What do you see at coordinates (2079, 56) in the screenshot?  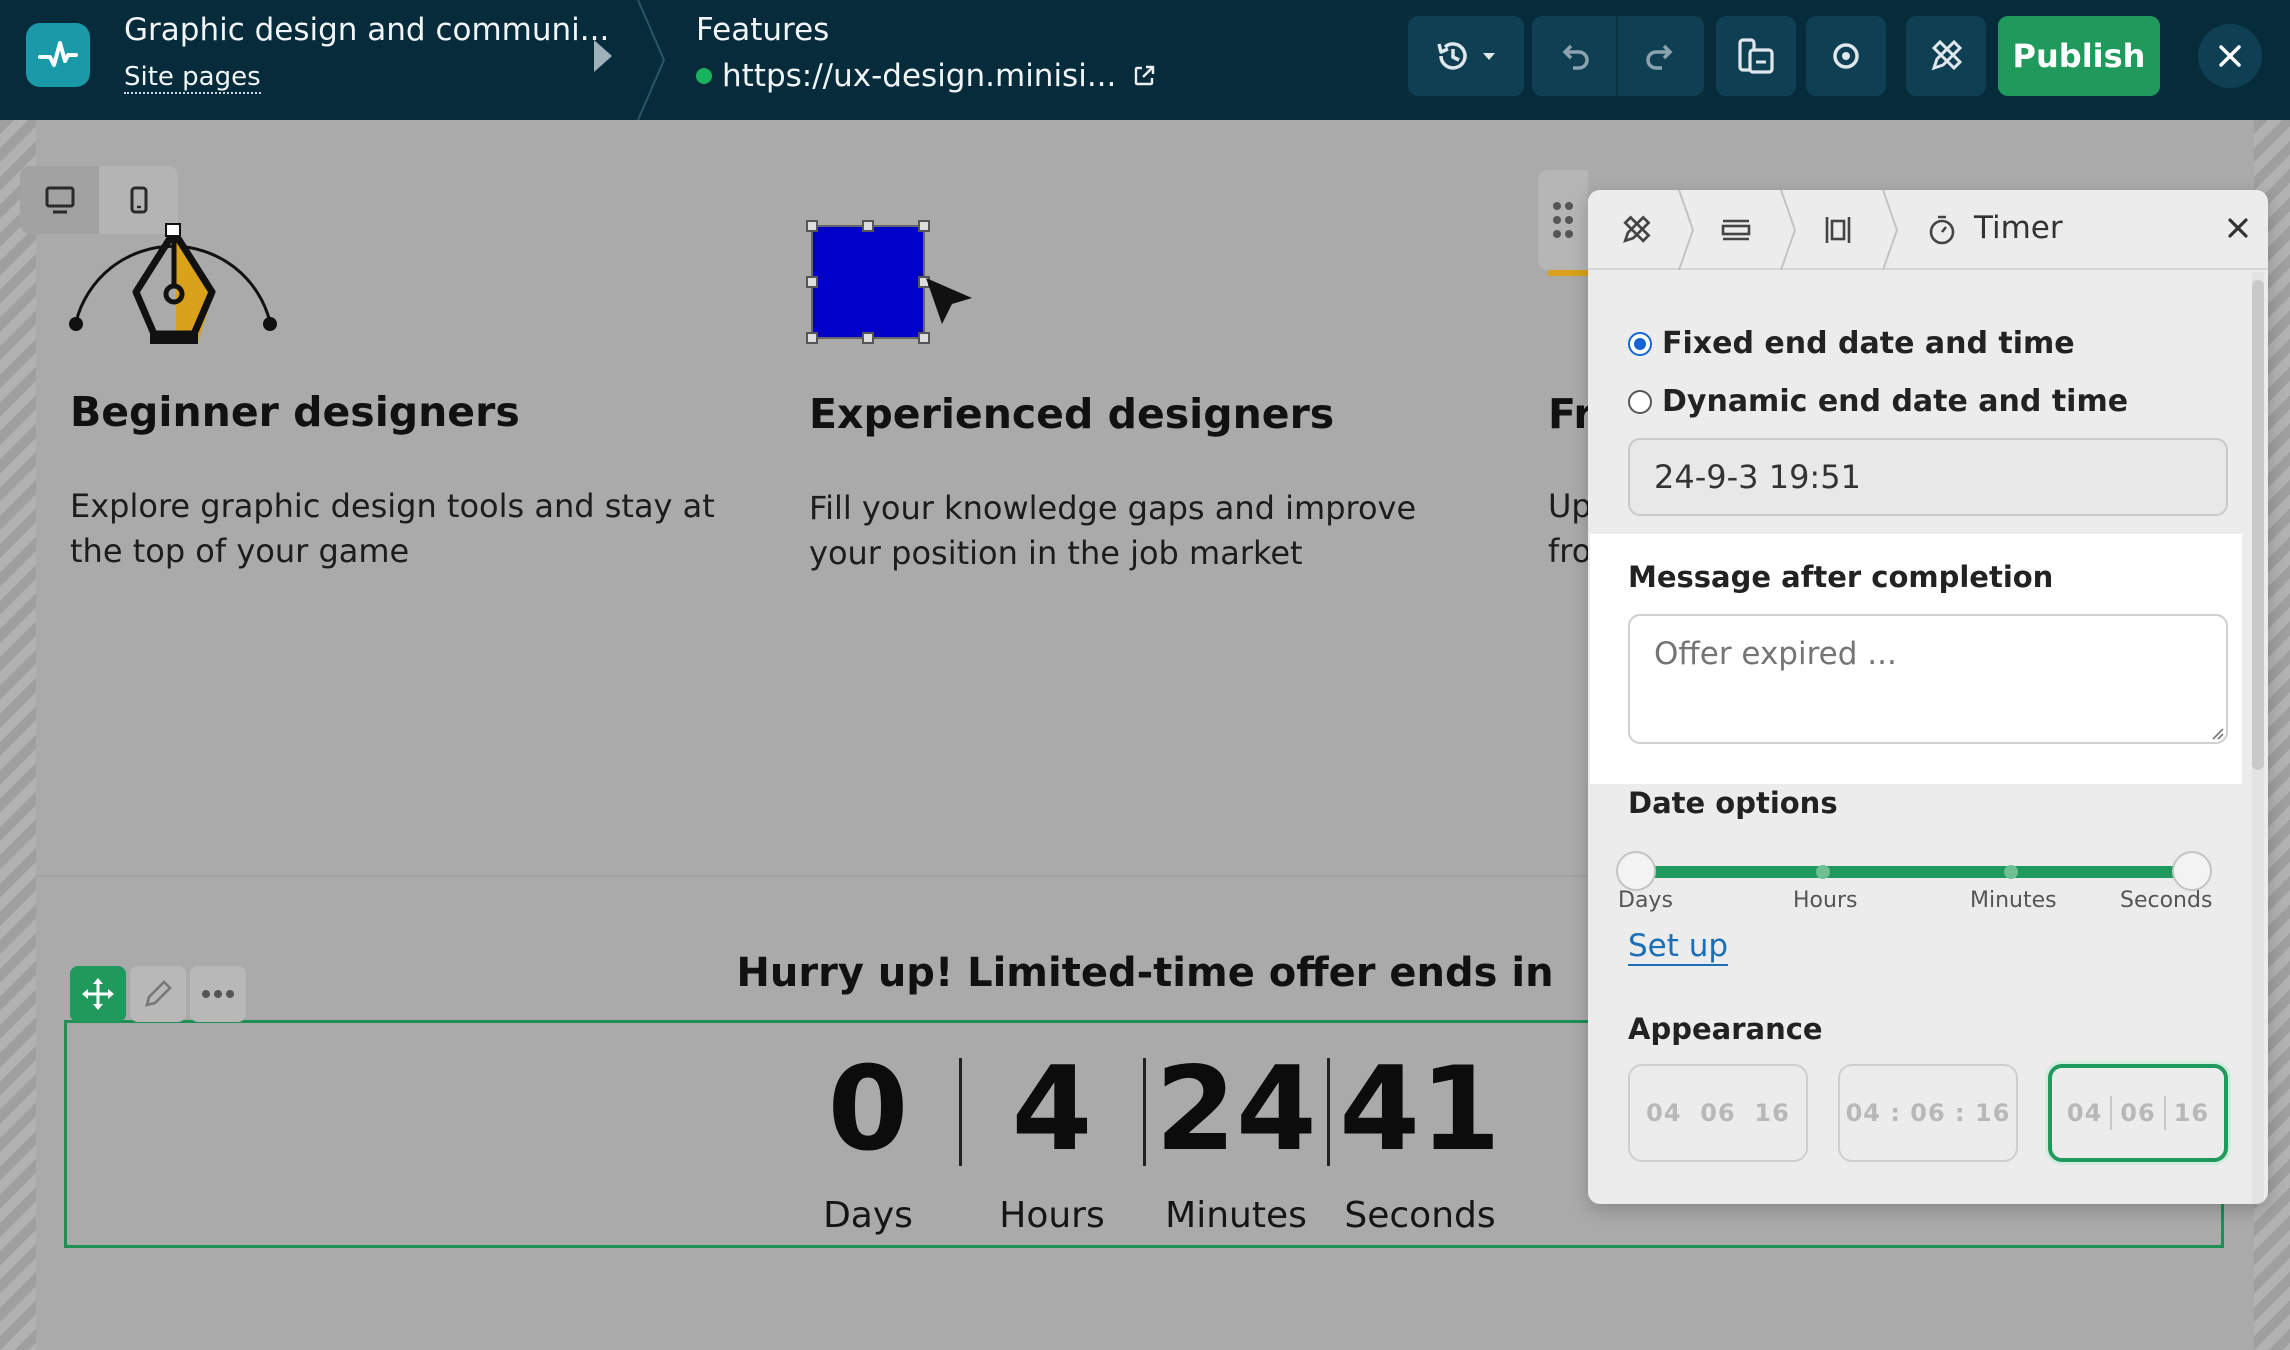 I see `publish-button: Publish` at bounding box center [2079, 56].